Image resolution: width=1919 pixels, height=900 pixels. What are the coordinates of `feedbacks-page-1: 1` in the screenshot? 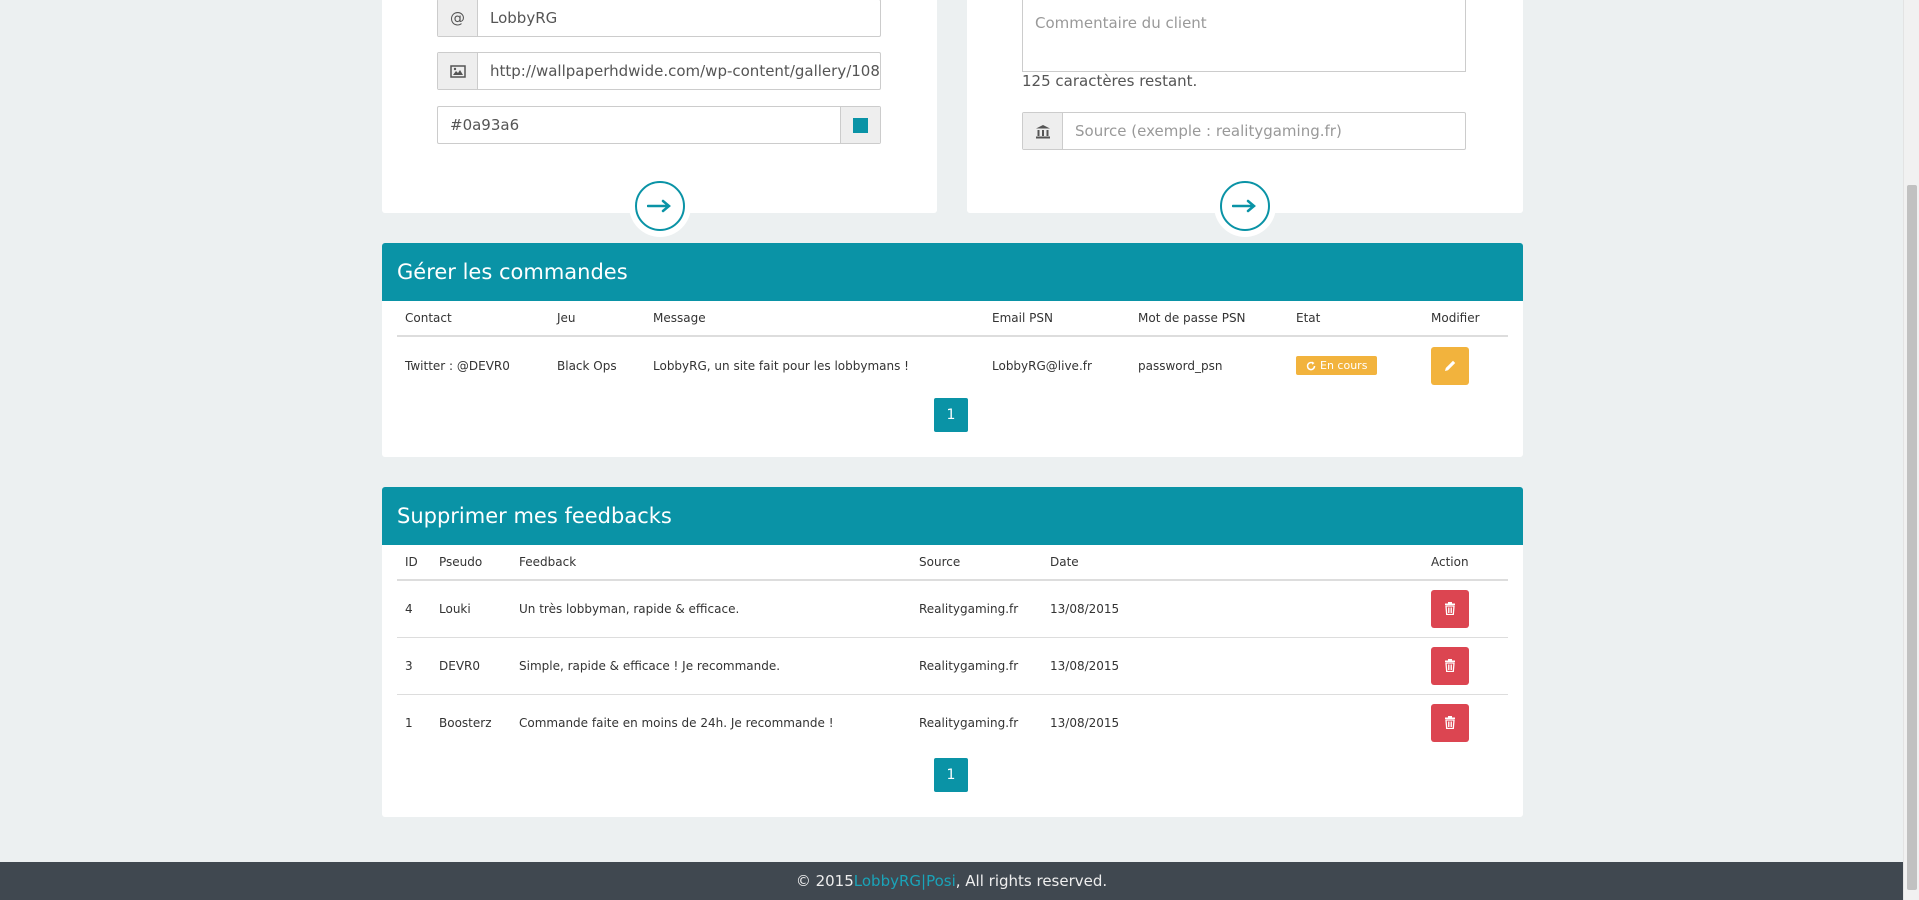 It's located at (951, 775).